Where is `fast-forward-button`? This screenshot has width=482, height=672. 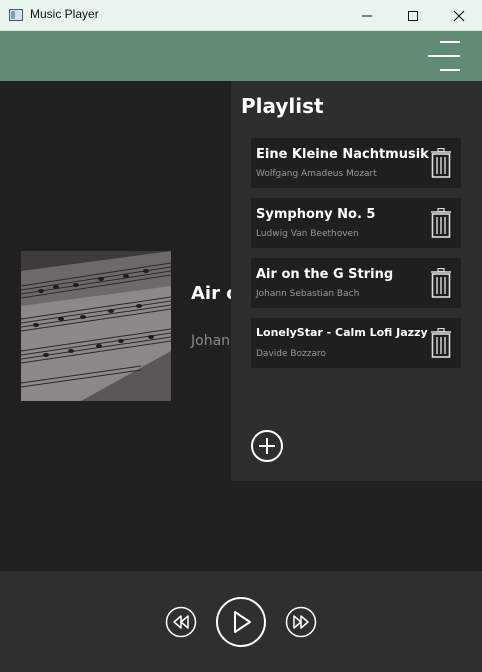
fast-forward-button is located at coordinates (301, 622).